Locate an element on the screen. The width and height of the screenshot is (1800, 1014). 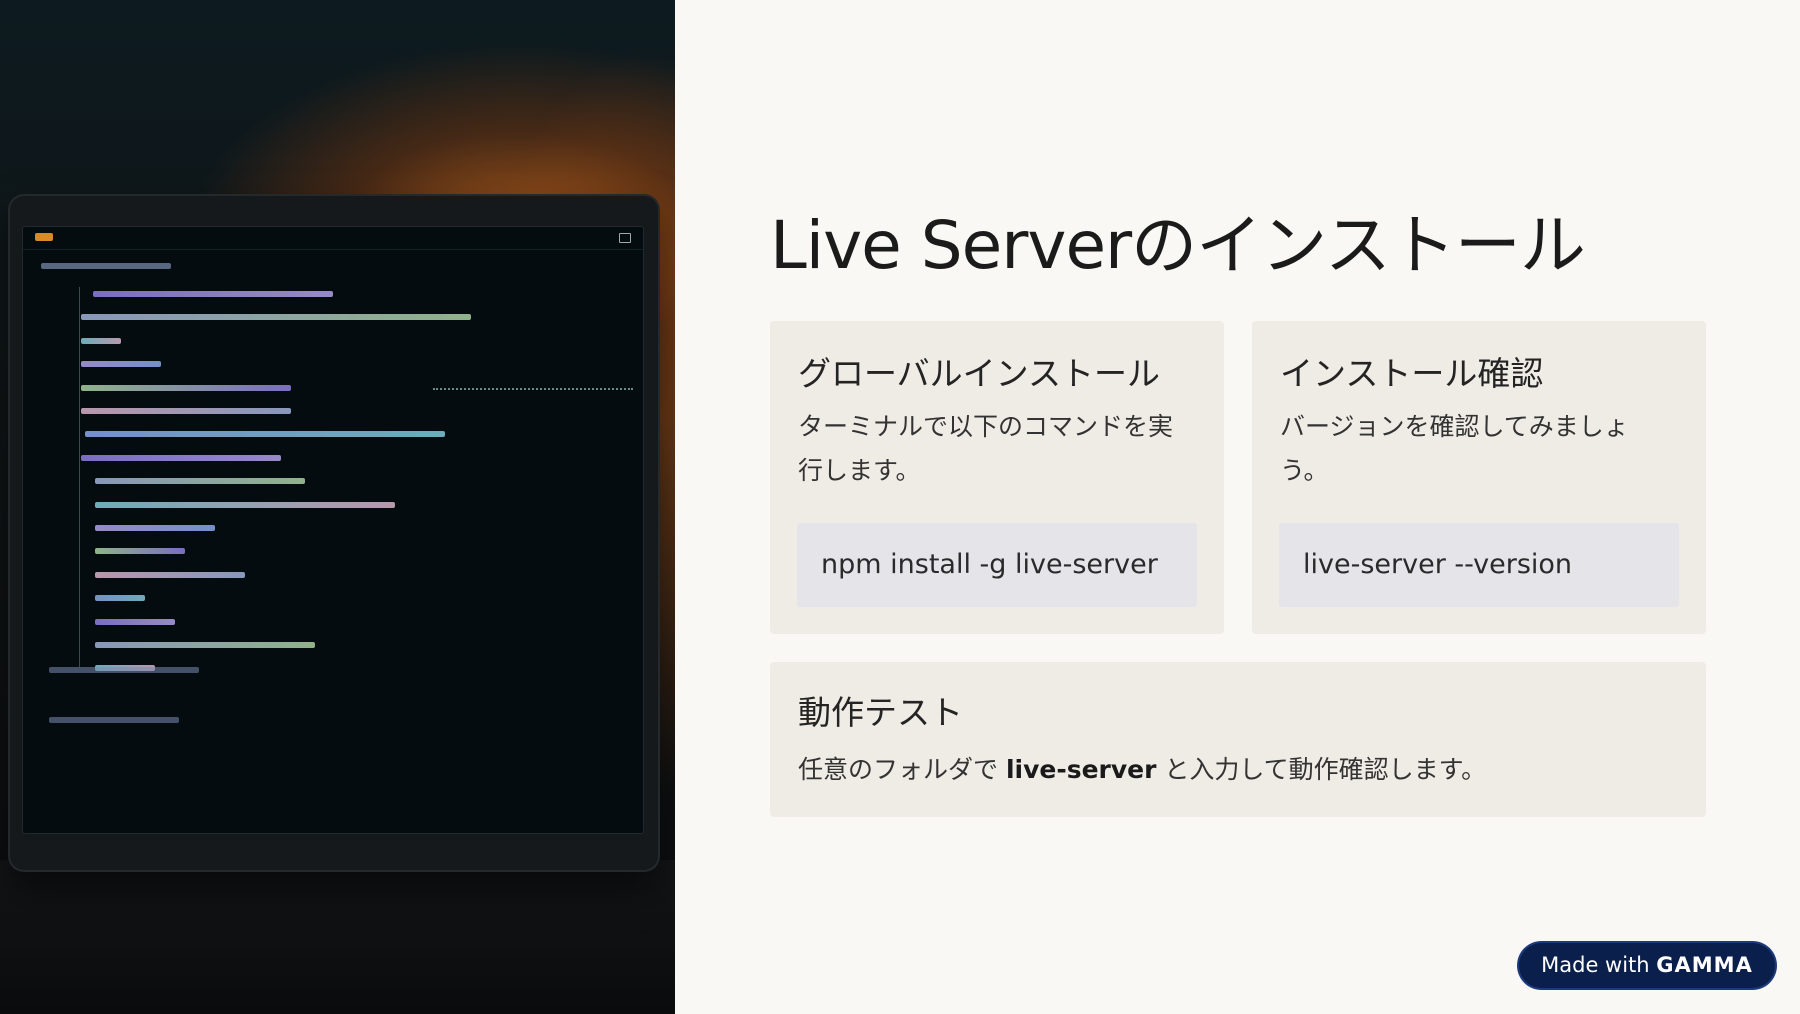
editor-tab is located at coordinates (106, 266).